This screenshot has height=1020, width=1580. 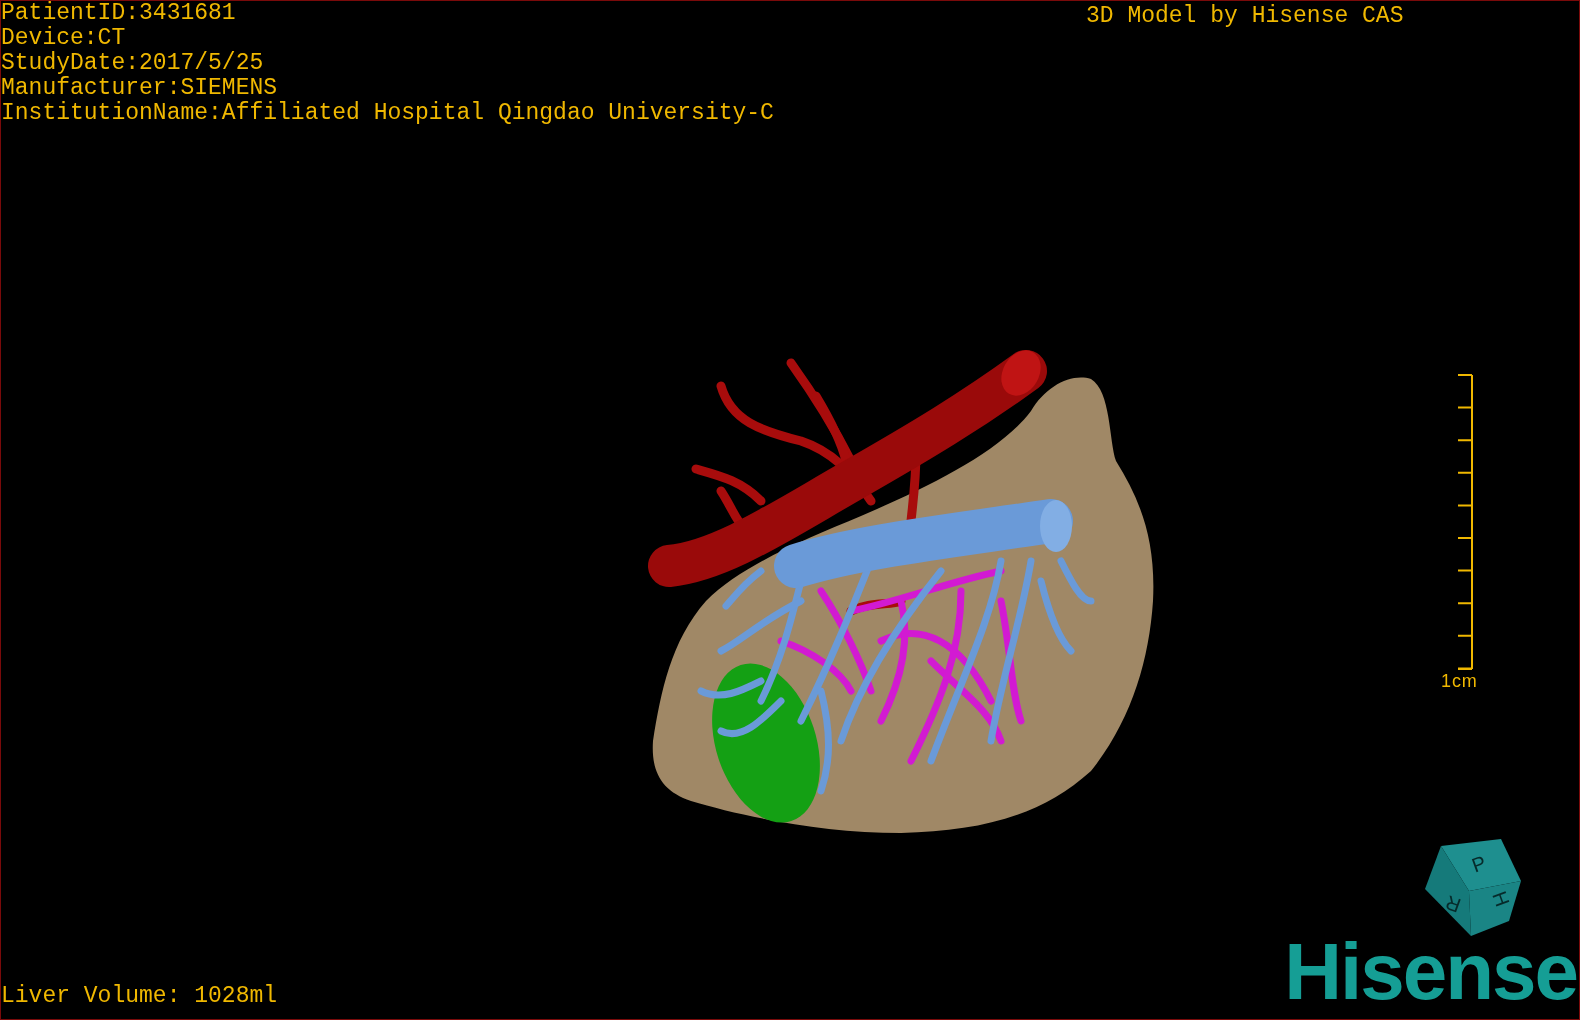 I want to click on dicom-info-text: InstitutionName:Affiliated Hospital Qingdao University-C, so click(x=387, y=113).